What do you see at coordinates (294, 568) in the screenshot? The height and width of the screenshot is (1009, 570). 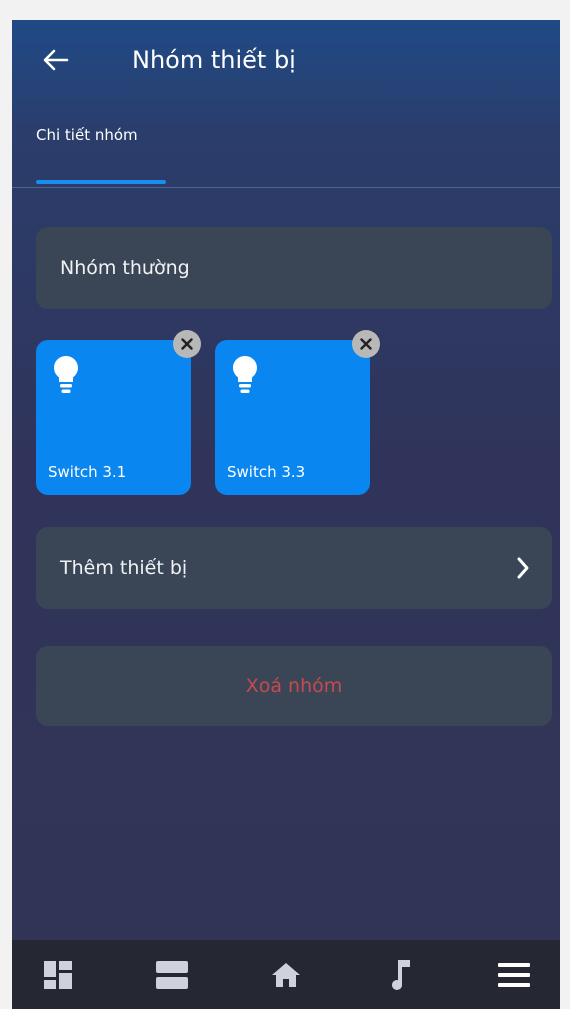 I see `add-device-button: Thêm thiết bị` at bounding box center [294, 568].